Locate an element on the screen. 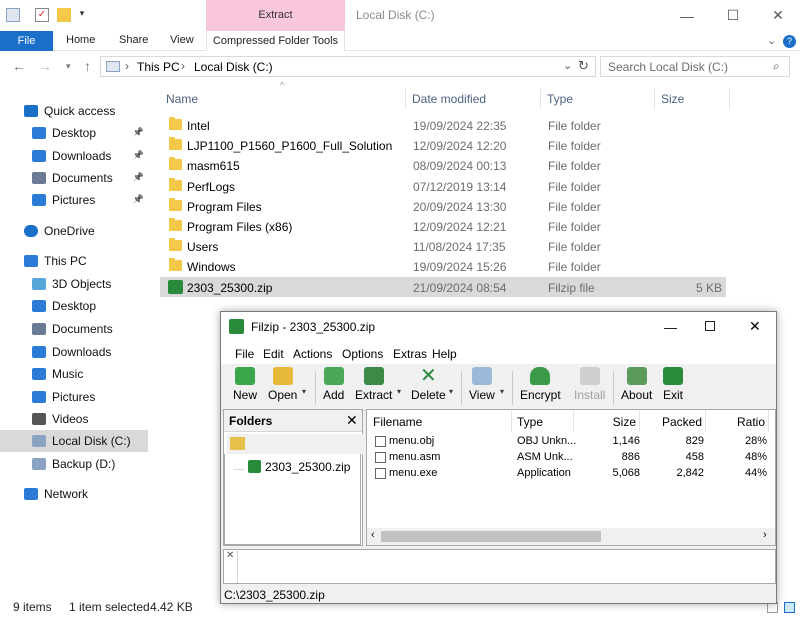 The height and width of the screenshot is (617, 800). sidebar-item-label: Desktop is located at coordinates (74, 306).